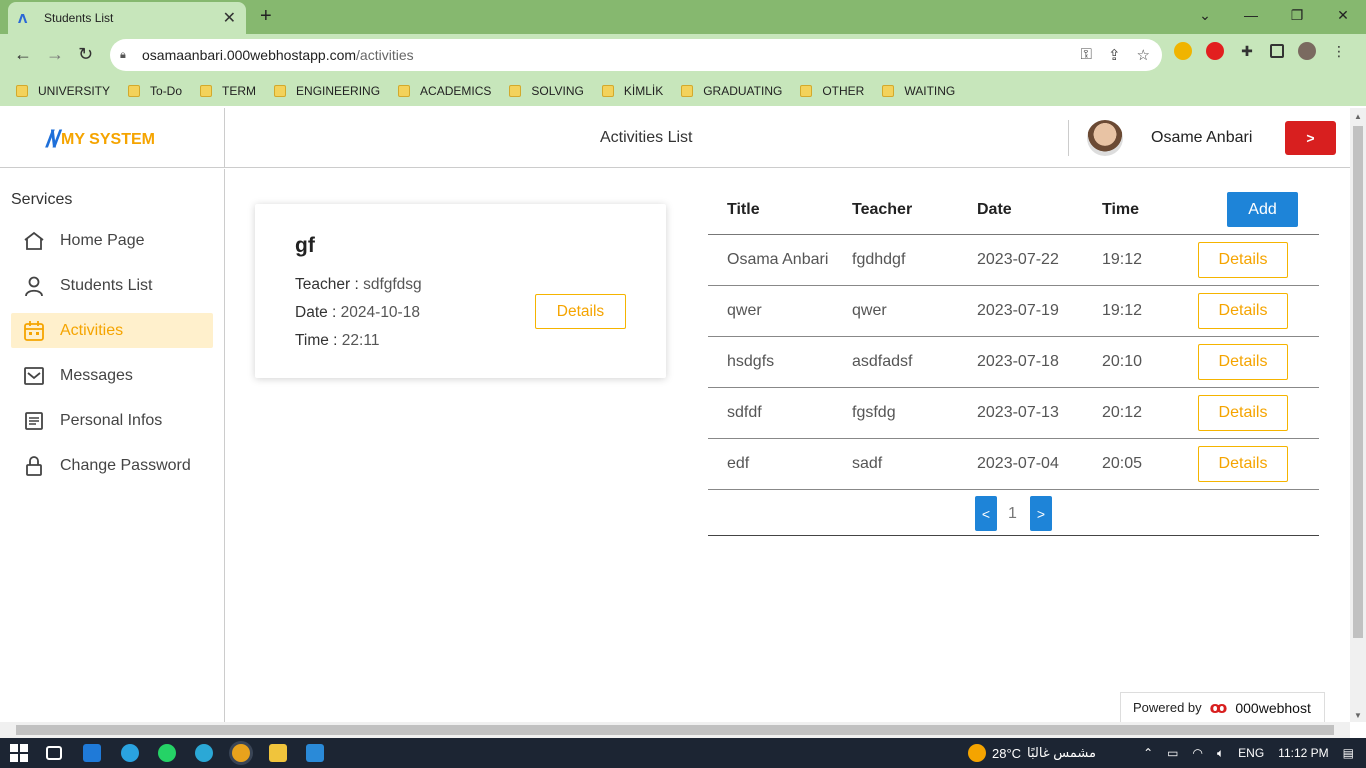 The width and height of the screenshot is (1366, 768). Describe the element at coordinates (100, 140) in the screenshot. I see `app-logo: /\/ MY SYSTEM` at that location.